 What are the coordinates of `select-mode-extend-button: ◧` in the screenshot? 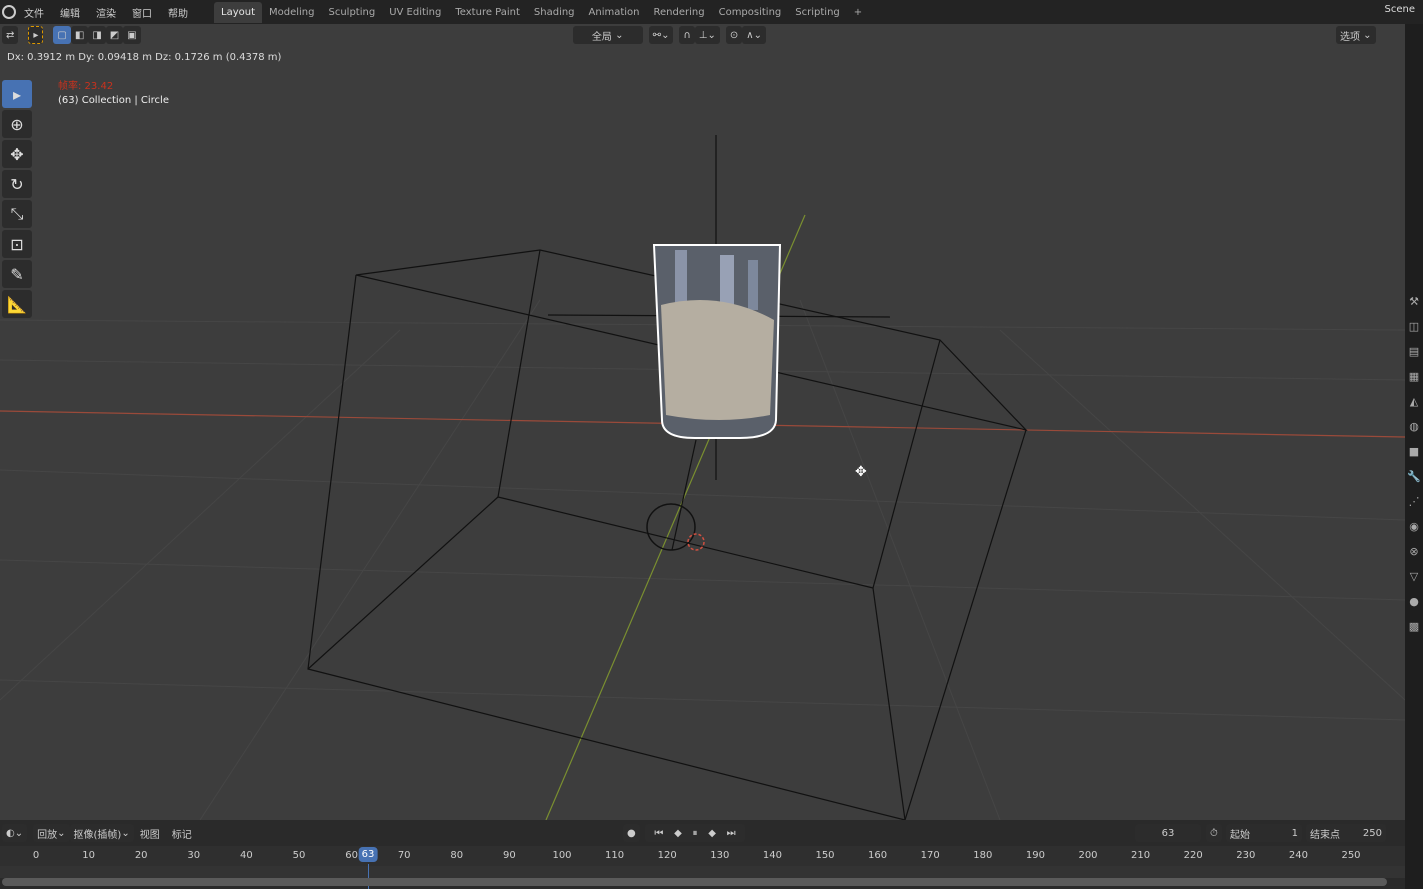 It's located at (79, 35).